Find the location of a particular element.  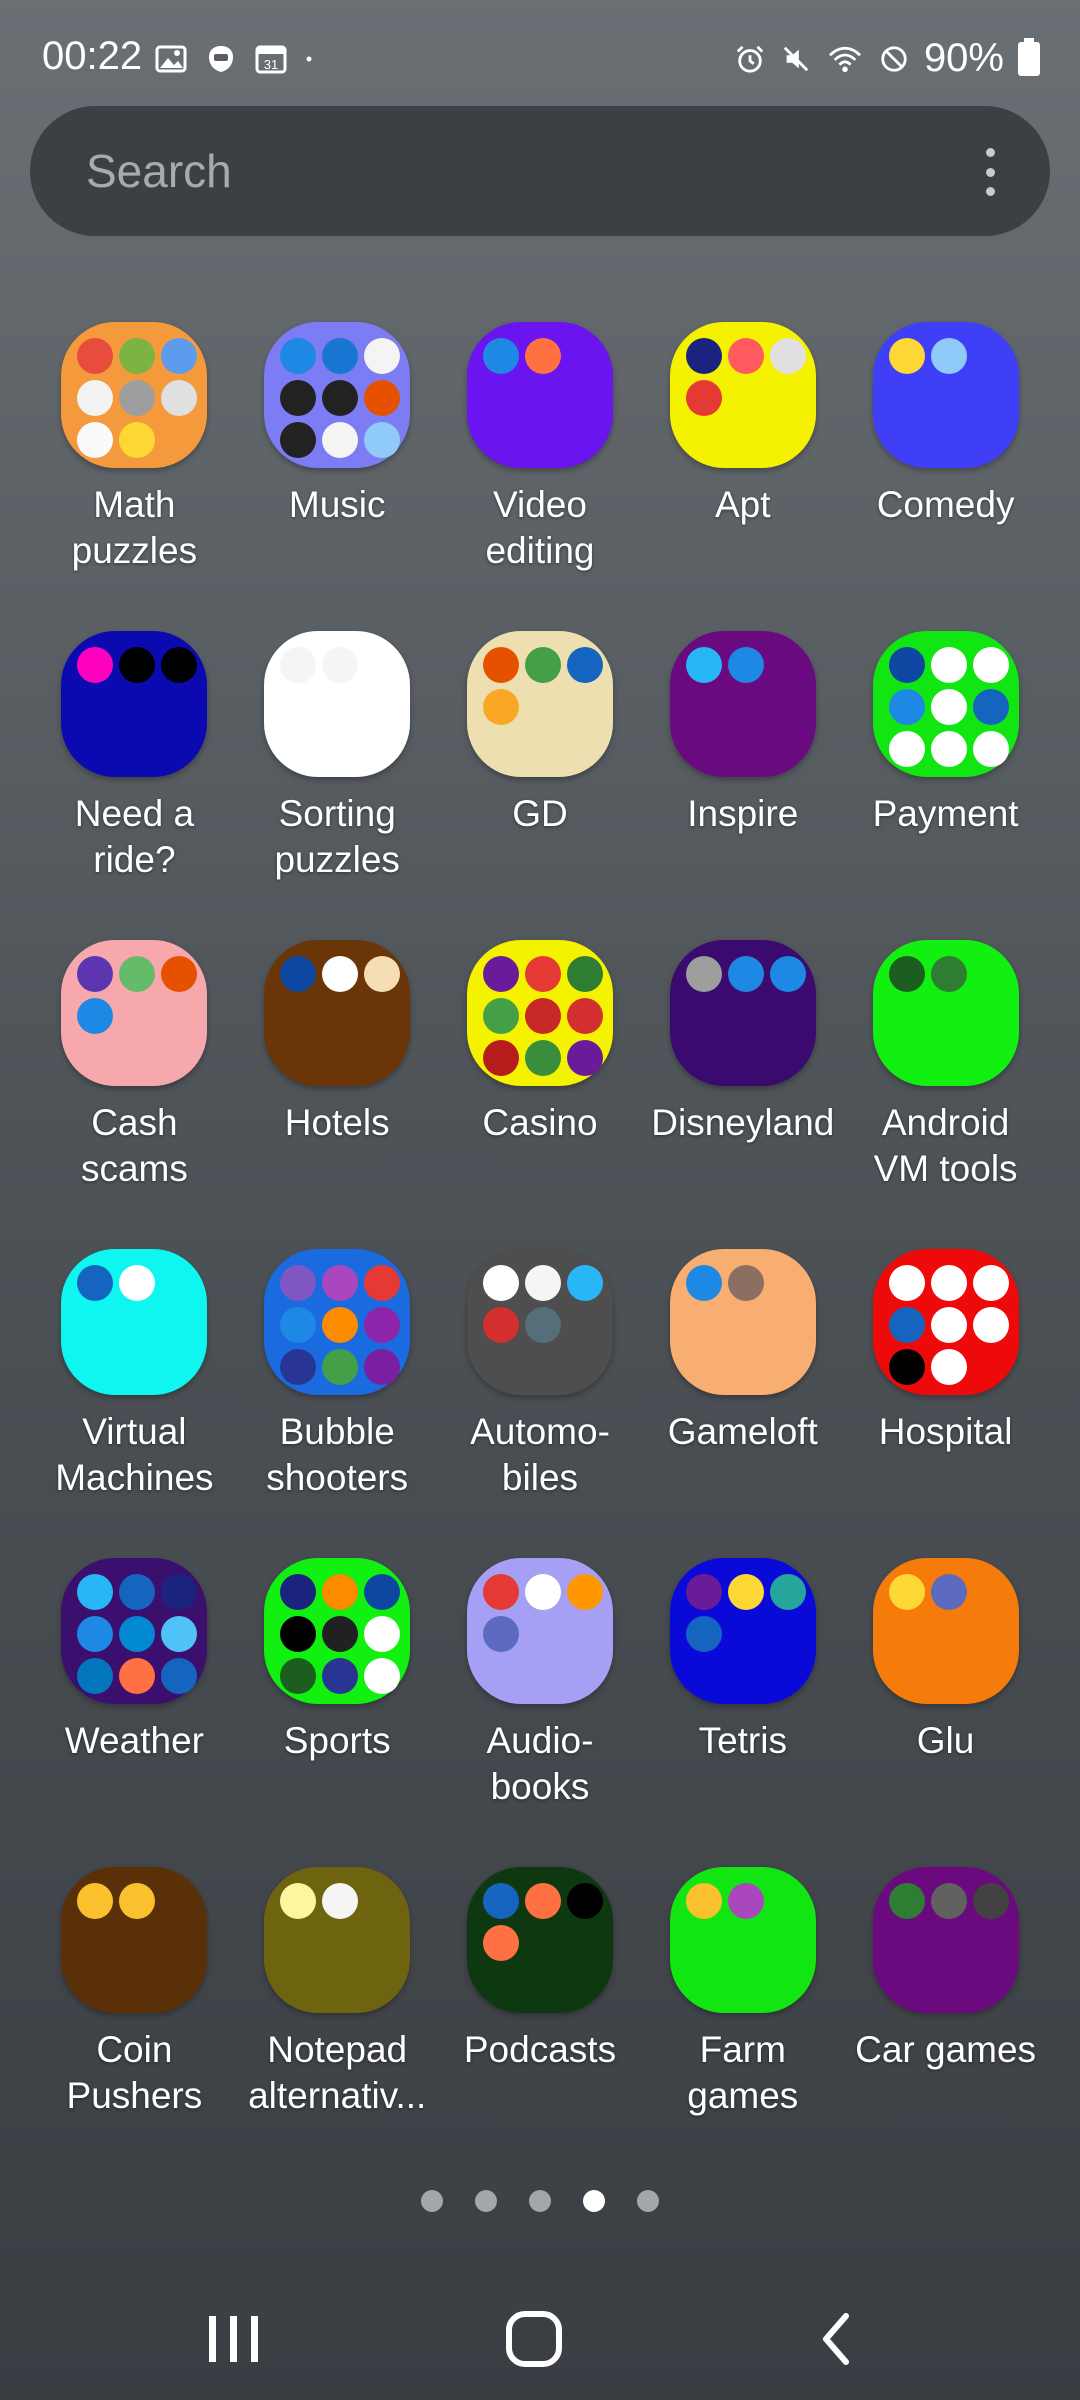

back-icon is located at coordinates (840, 2339).